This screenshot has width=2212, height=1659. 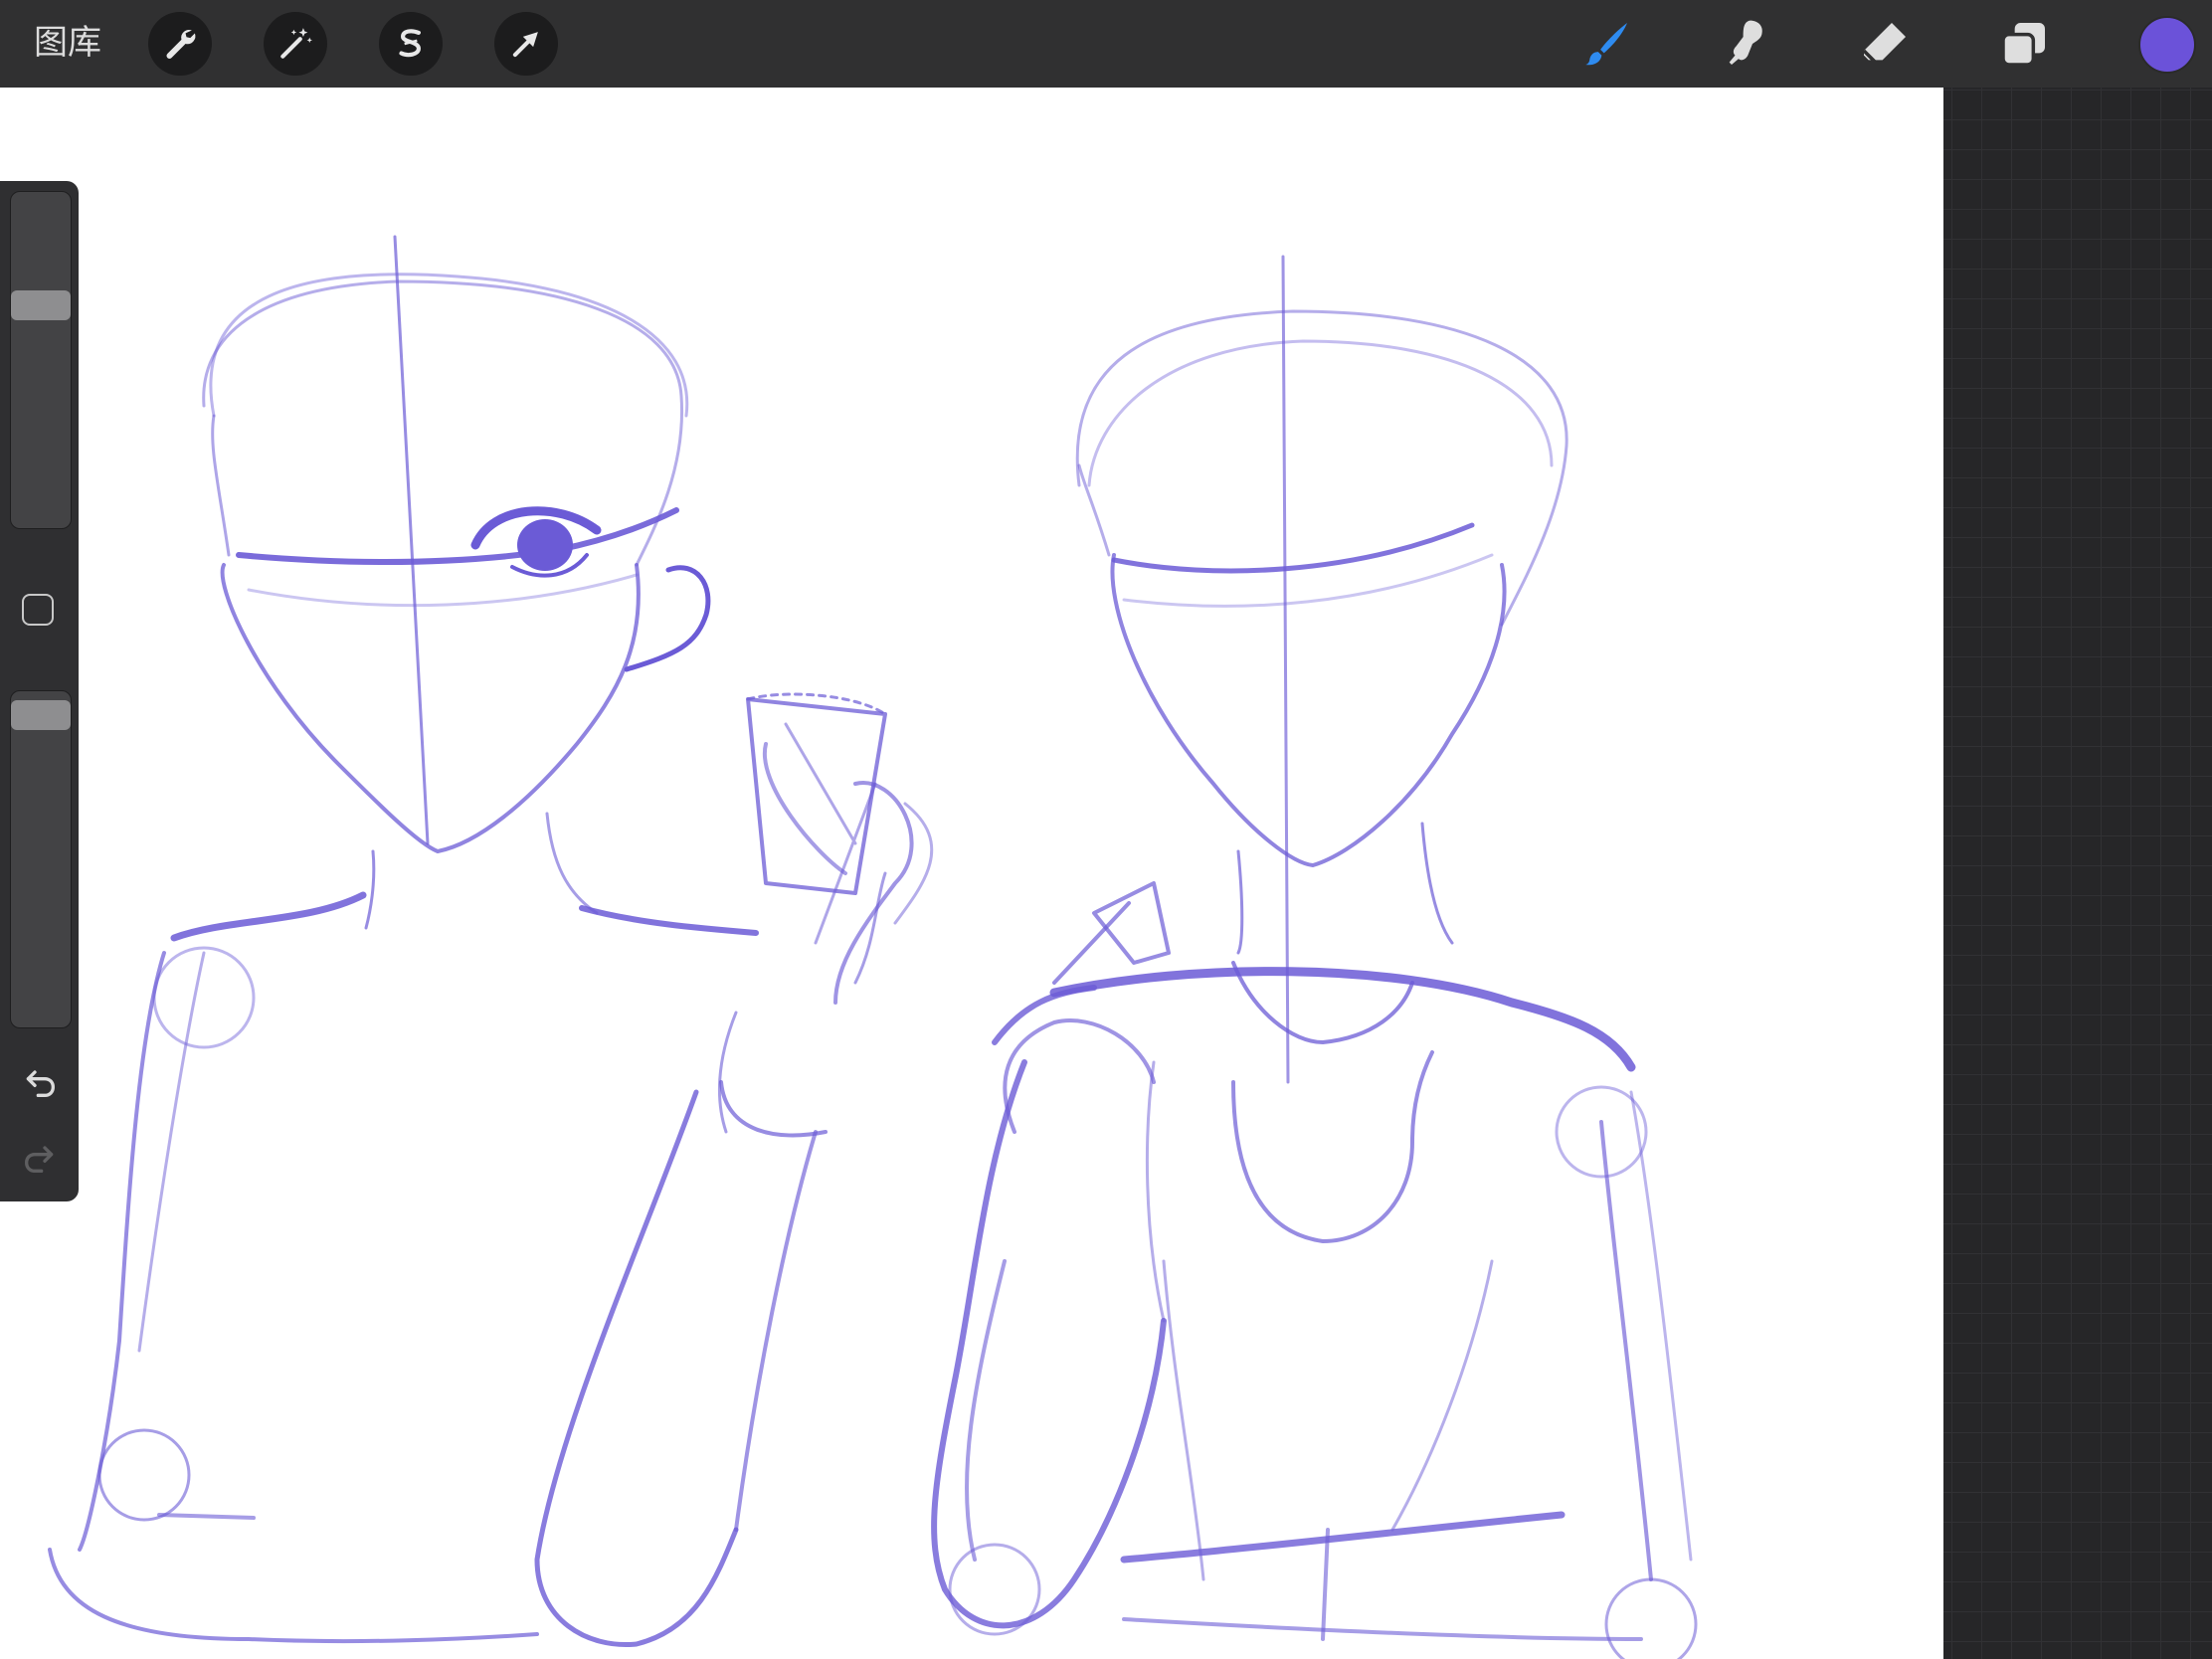 What do you see at coordinates (526, 44) in the screenshot?
I see `transform-arrow-icon` at bounding box center [526, 44].